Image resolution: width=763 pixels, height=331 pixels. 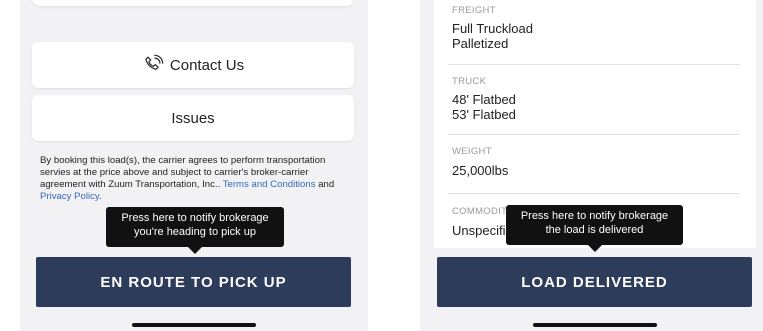 What do you see at coordinates (484, 114) in the screenshot?
I see `truck-value-2: 53' Flatbed` at bounding box center [484, 114].